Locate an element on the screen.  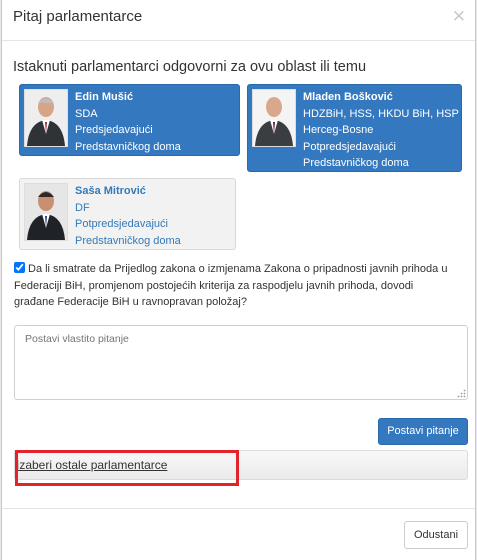
card-line: HDZBiH, HSS, HKDU BiH, HSP is located at coordinates (381, 113).